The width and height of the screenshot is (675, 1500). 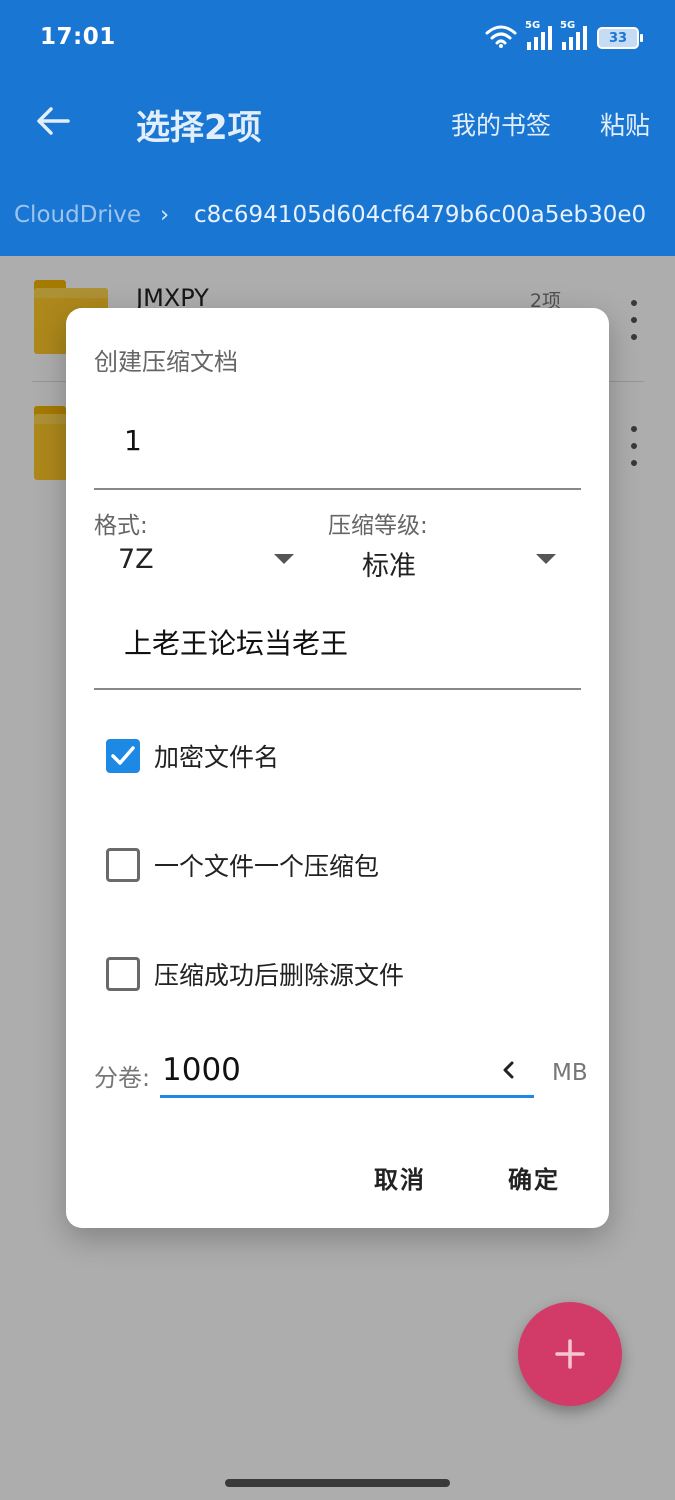 What do you see at coordinates (236, 643) in the screenshot?
I see `archive-comment-value: 上老王论坛当老王` at bounding box center [236, 643].